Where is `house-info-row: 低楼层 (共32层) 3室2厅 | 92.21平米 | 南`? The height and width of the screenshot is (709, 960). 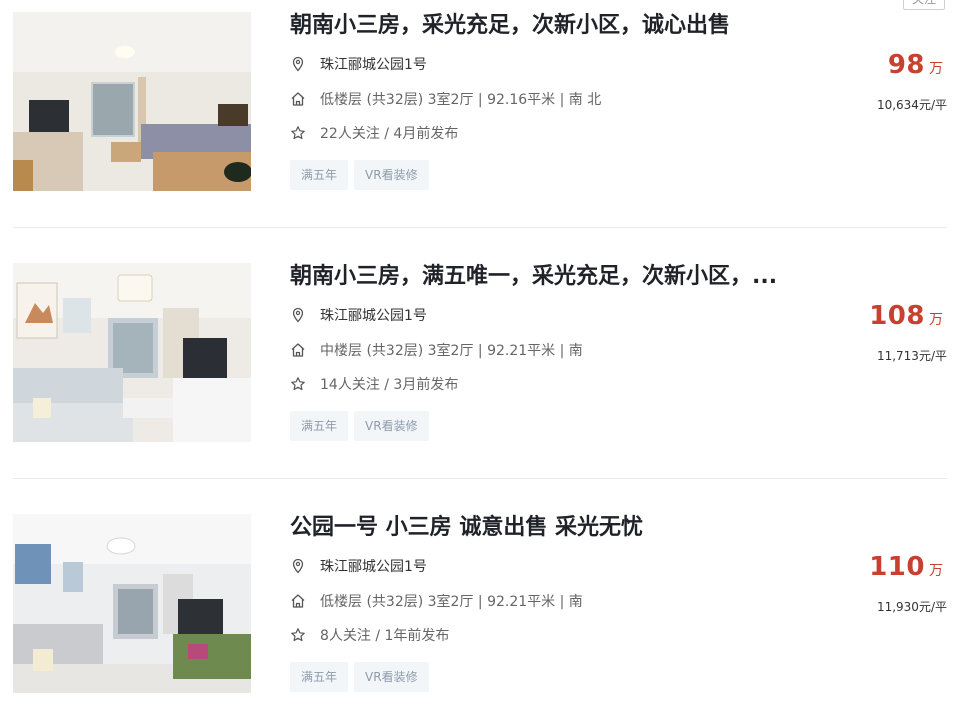 house-info-row: 低楼层 (共32层) 3室2厅 | 92.21平米 | 南 is located at coordinates (436, 602).